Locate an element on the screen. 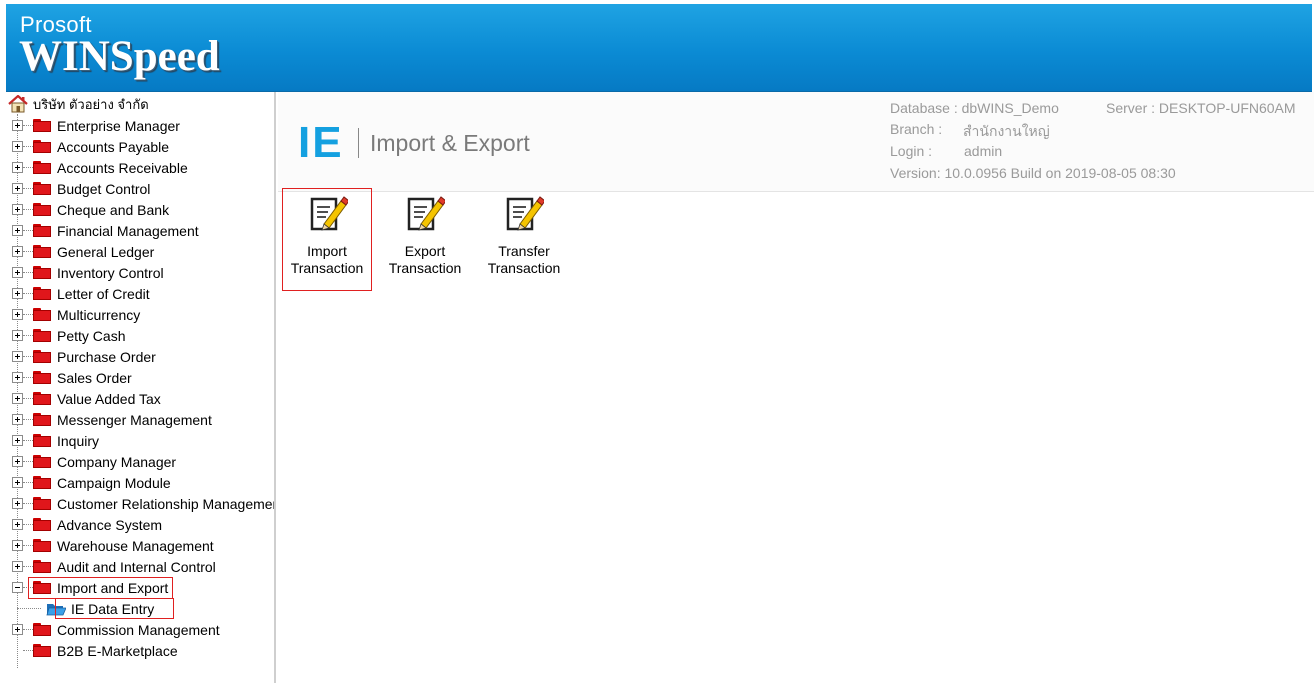 The image size is (1314, 683). tree-item-company-manager: Company Manager is located at coordinates (94, 461).